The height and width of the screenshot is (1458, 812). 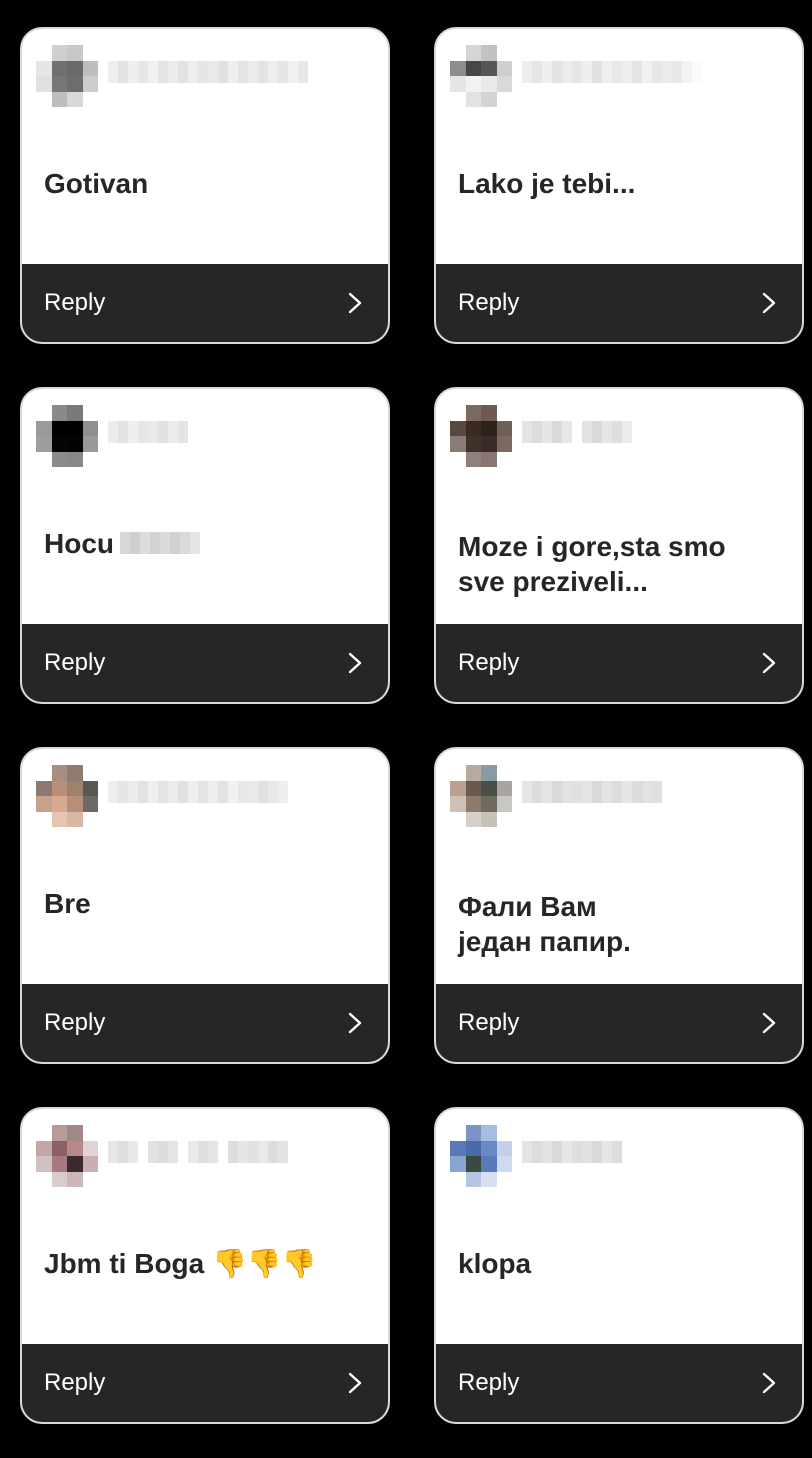 I want to click on comment-card: klopa Reply, so click(x=619, y=1265).